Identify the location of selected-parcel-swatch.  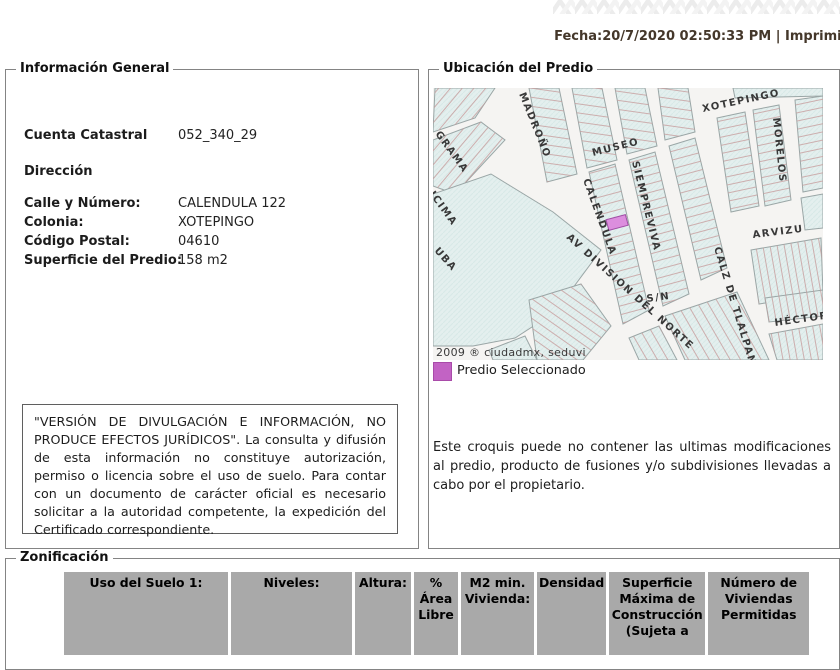
(442, 371).